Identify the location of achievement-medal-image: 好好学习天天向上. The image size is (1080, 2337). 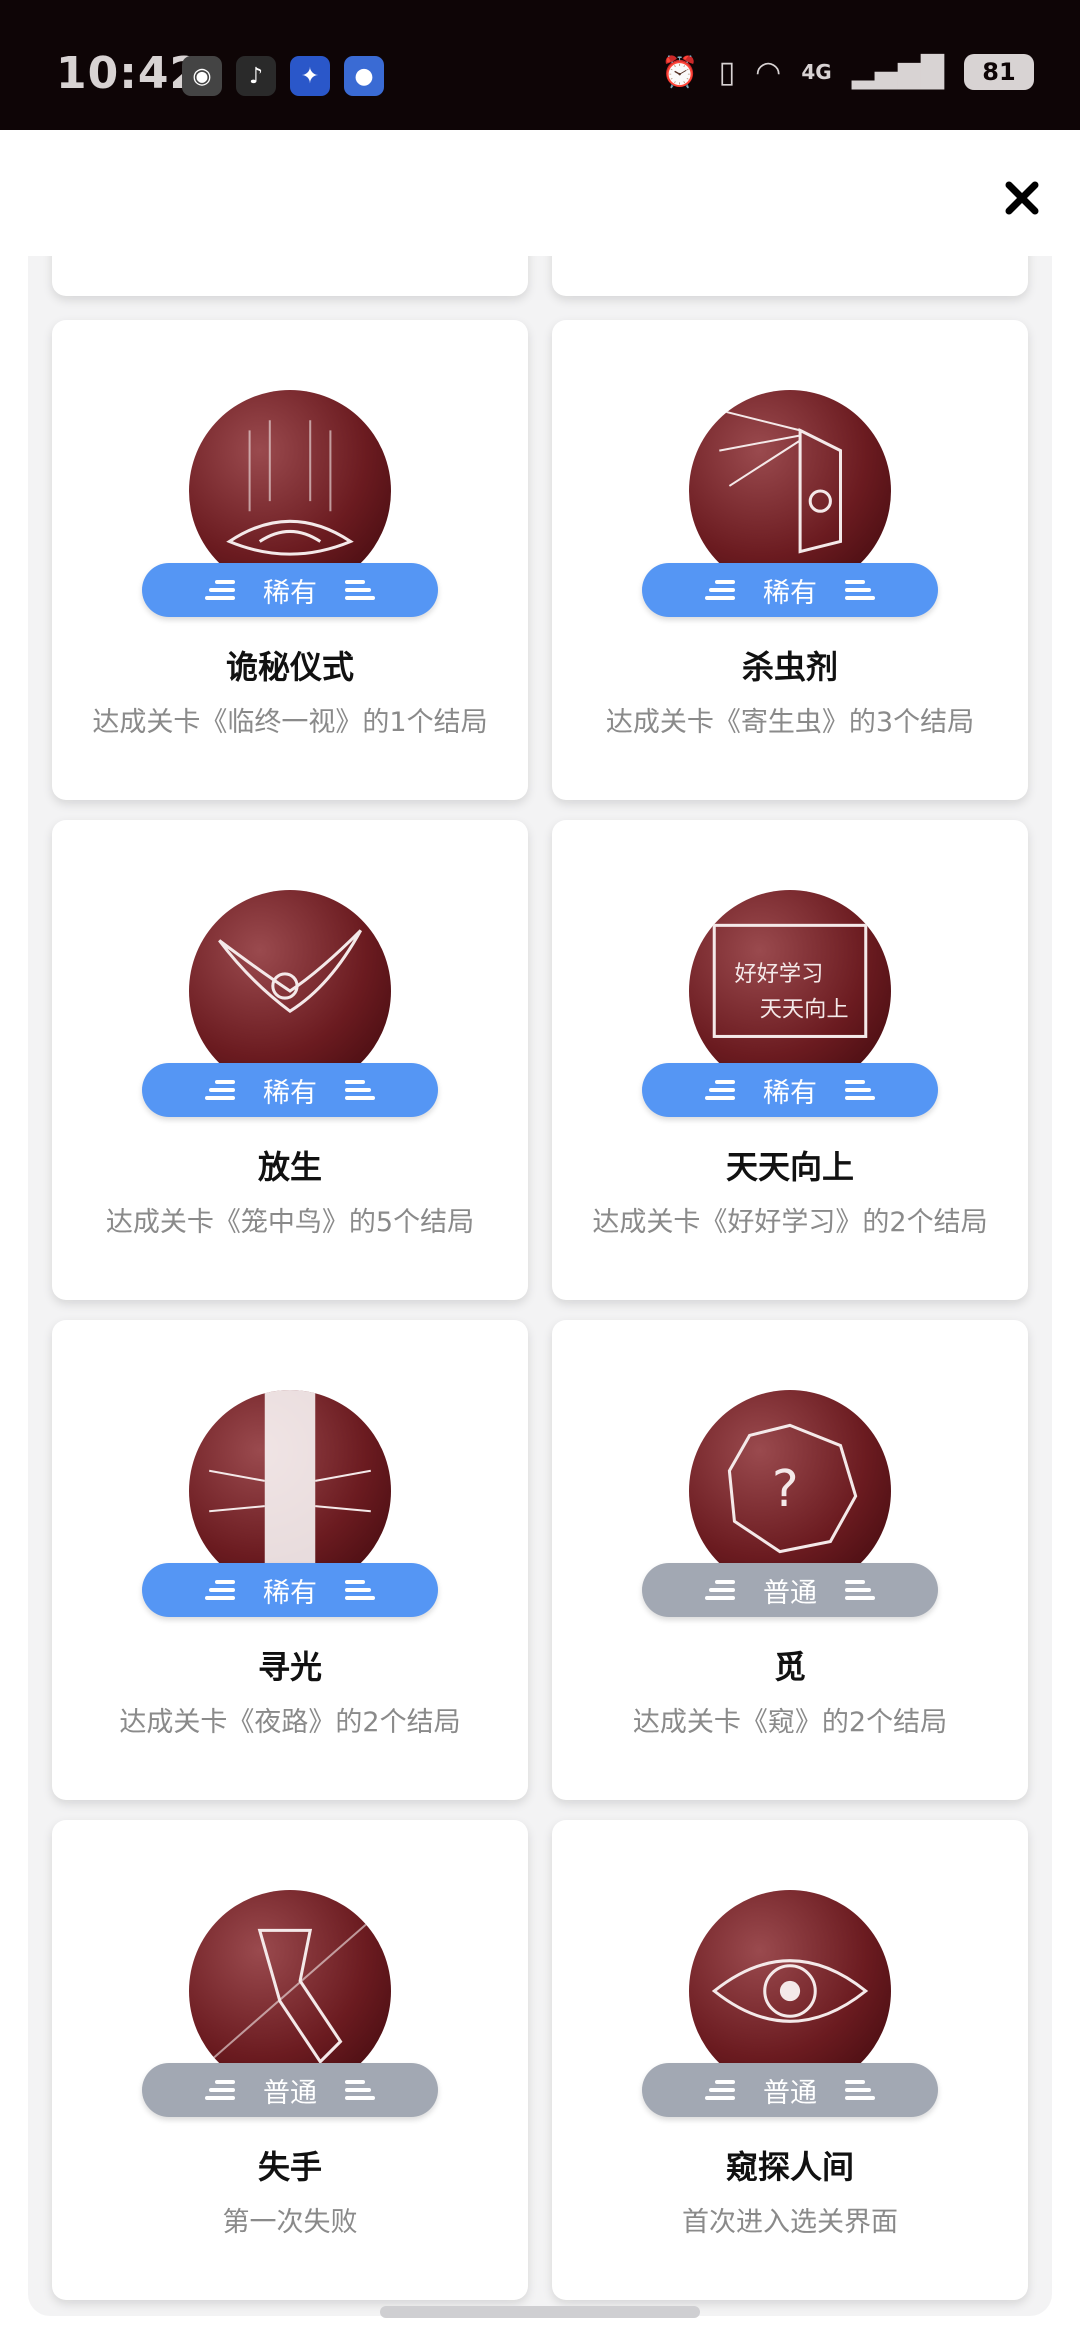
(790, 991).